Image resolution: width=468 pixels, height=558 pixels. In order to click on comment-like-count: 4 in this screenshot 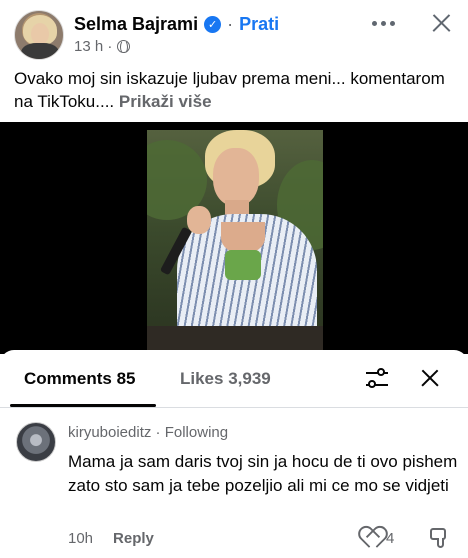, I will do `click(390, 538)`.